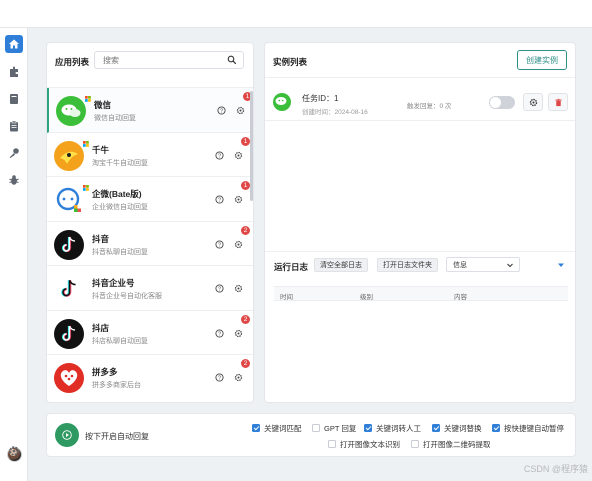 The height and width of the screenshot is (481, 592). Describe the element at coordinates (14, 99) in the screenshot. I see `book-icon` at that location.